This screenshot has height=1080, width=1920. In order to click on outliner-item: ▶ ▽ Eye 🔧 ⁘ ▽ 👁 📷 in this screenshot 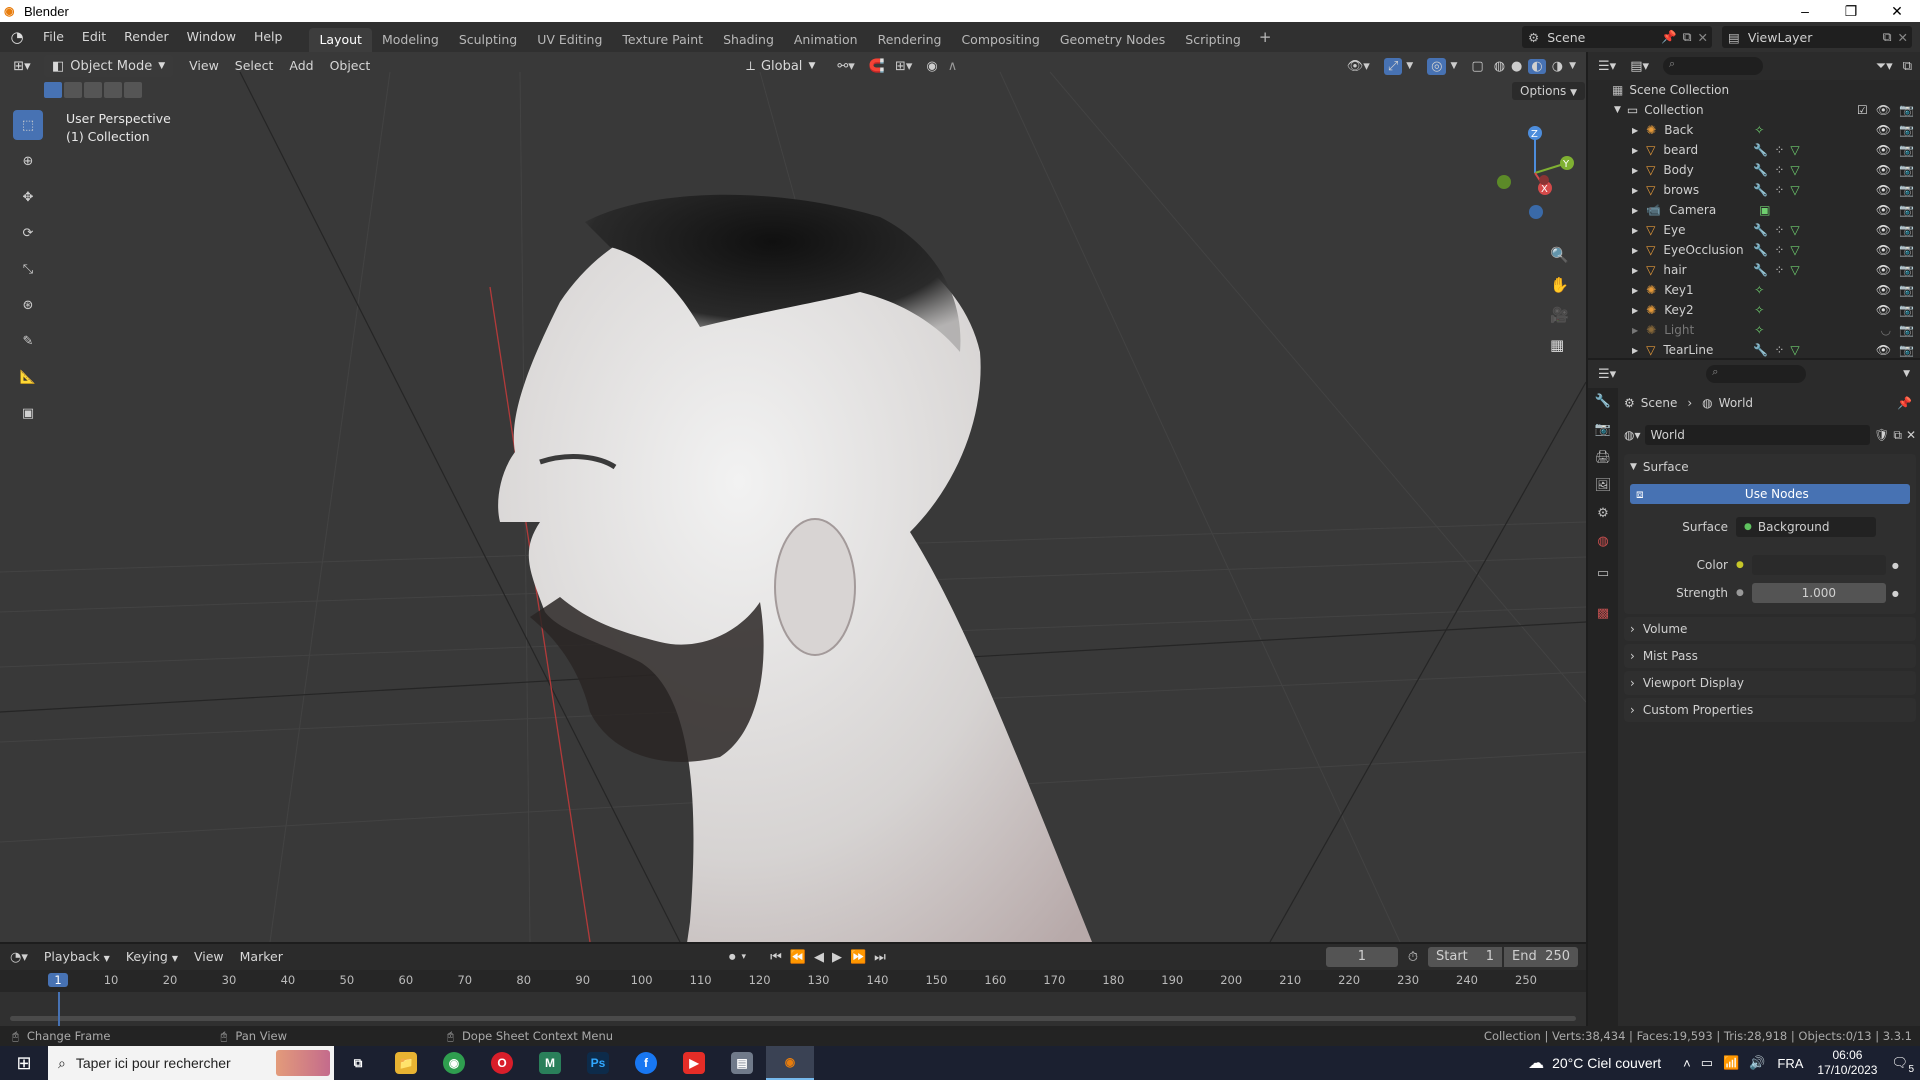, I will do `click(1754, 230)`.